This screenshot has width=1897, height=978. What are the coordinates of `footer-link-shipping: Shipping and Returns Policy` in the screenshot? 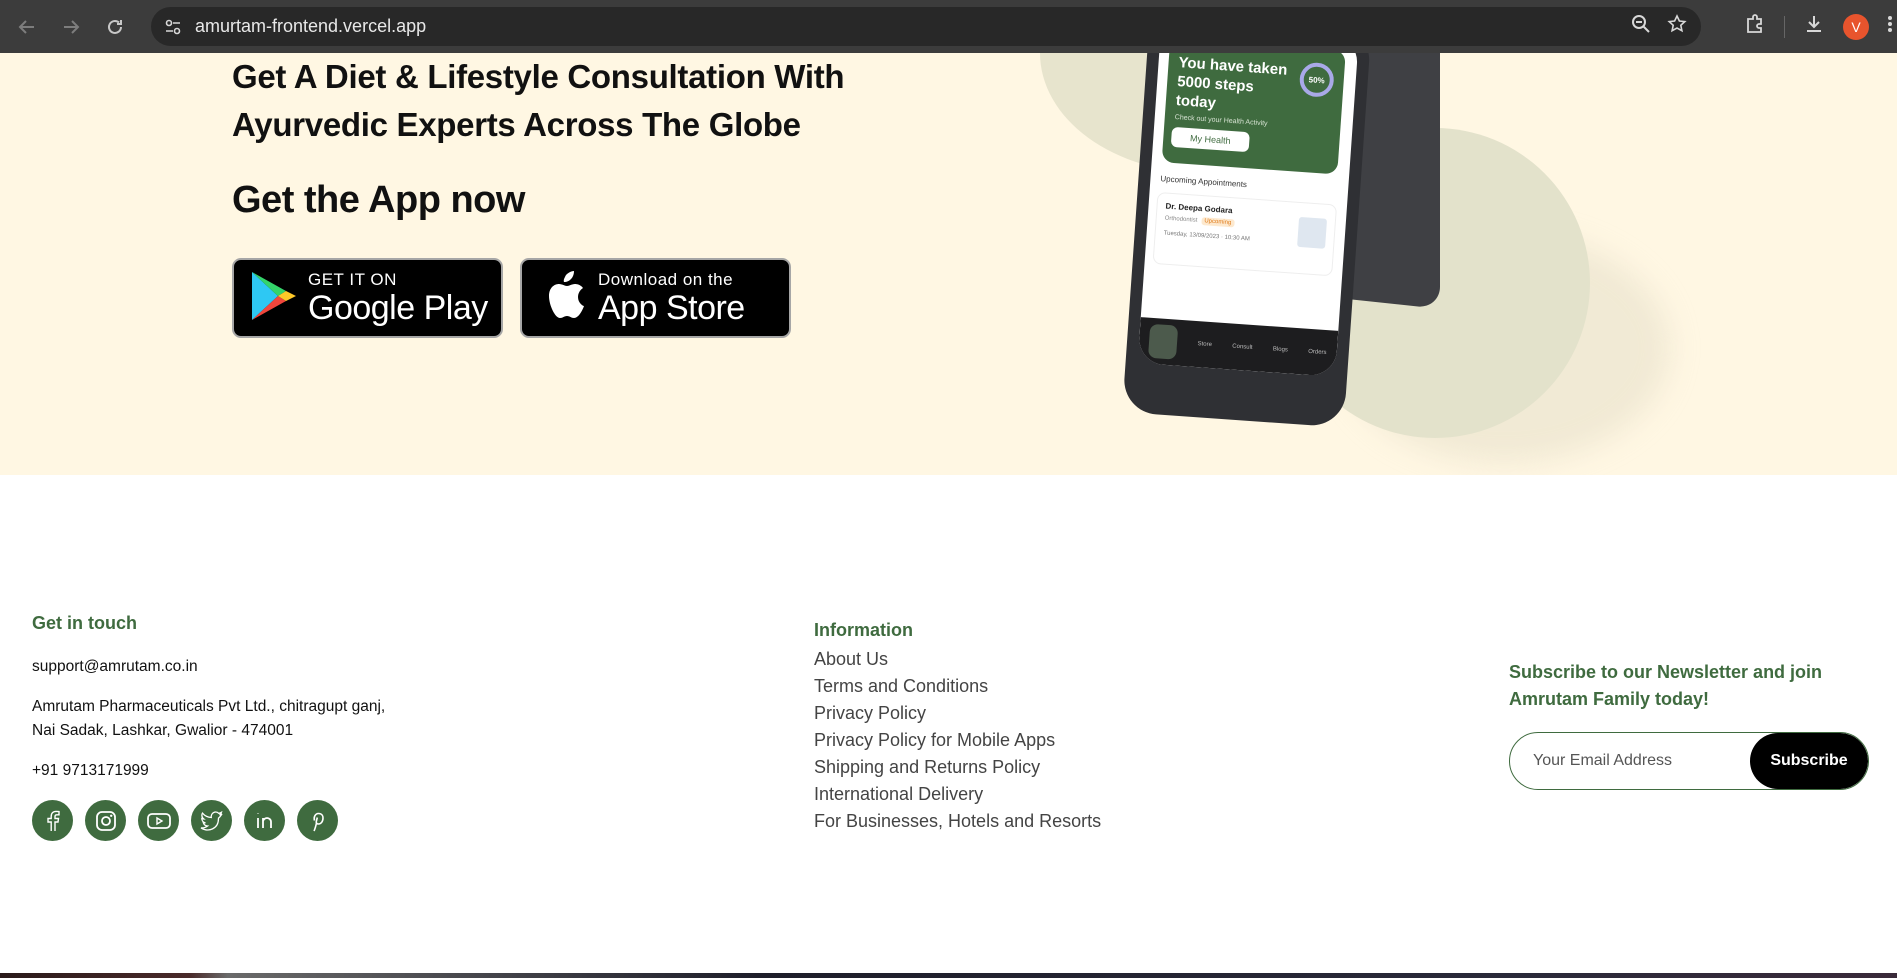 It's located at (957, 767).